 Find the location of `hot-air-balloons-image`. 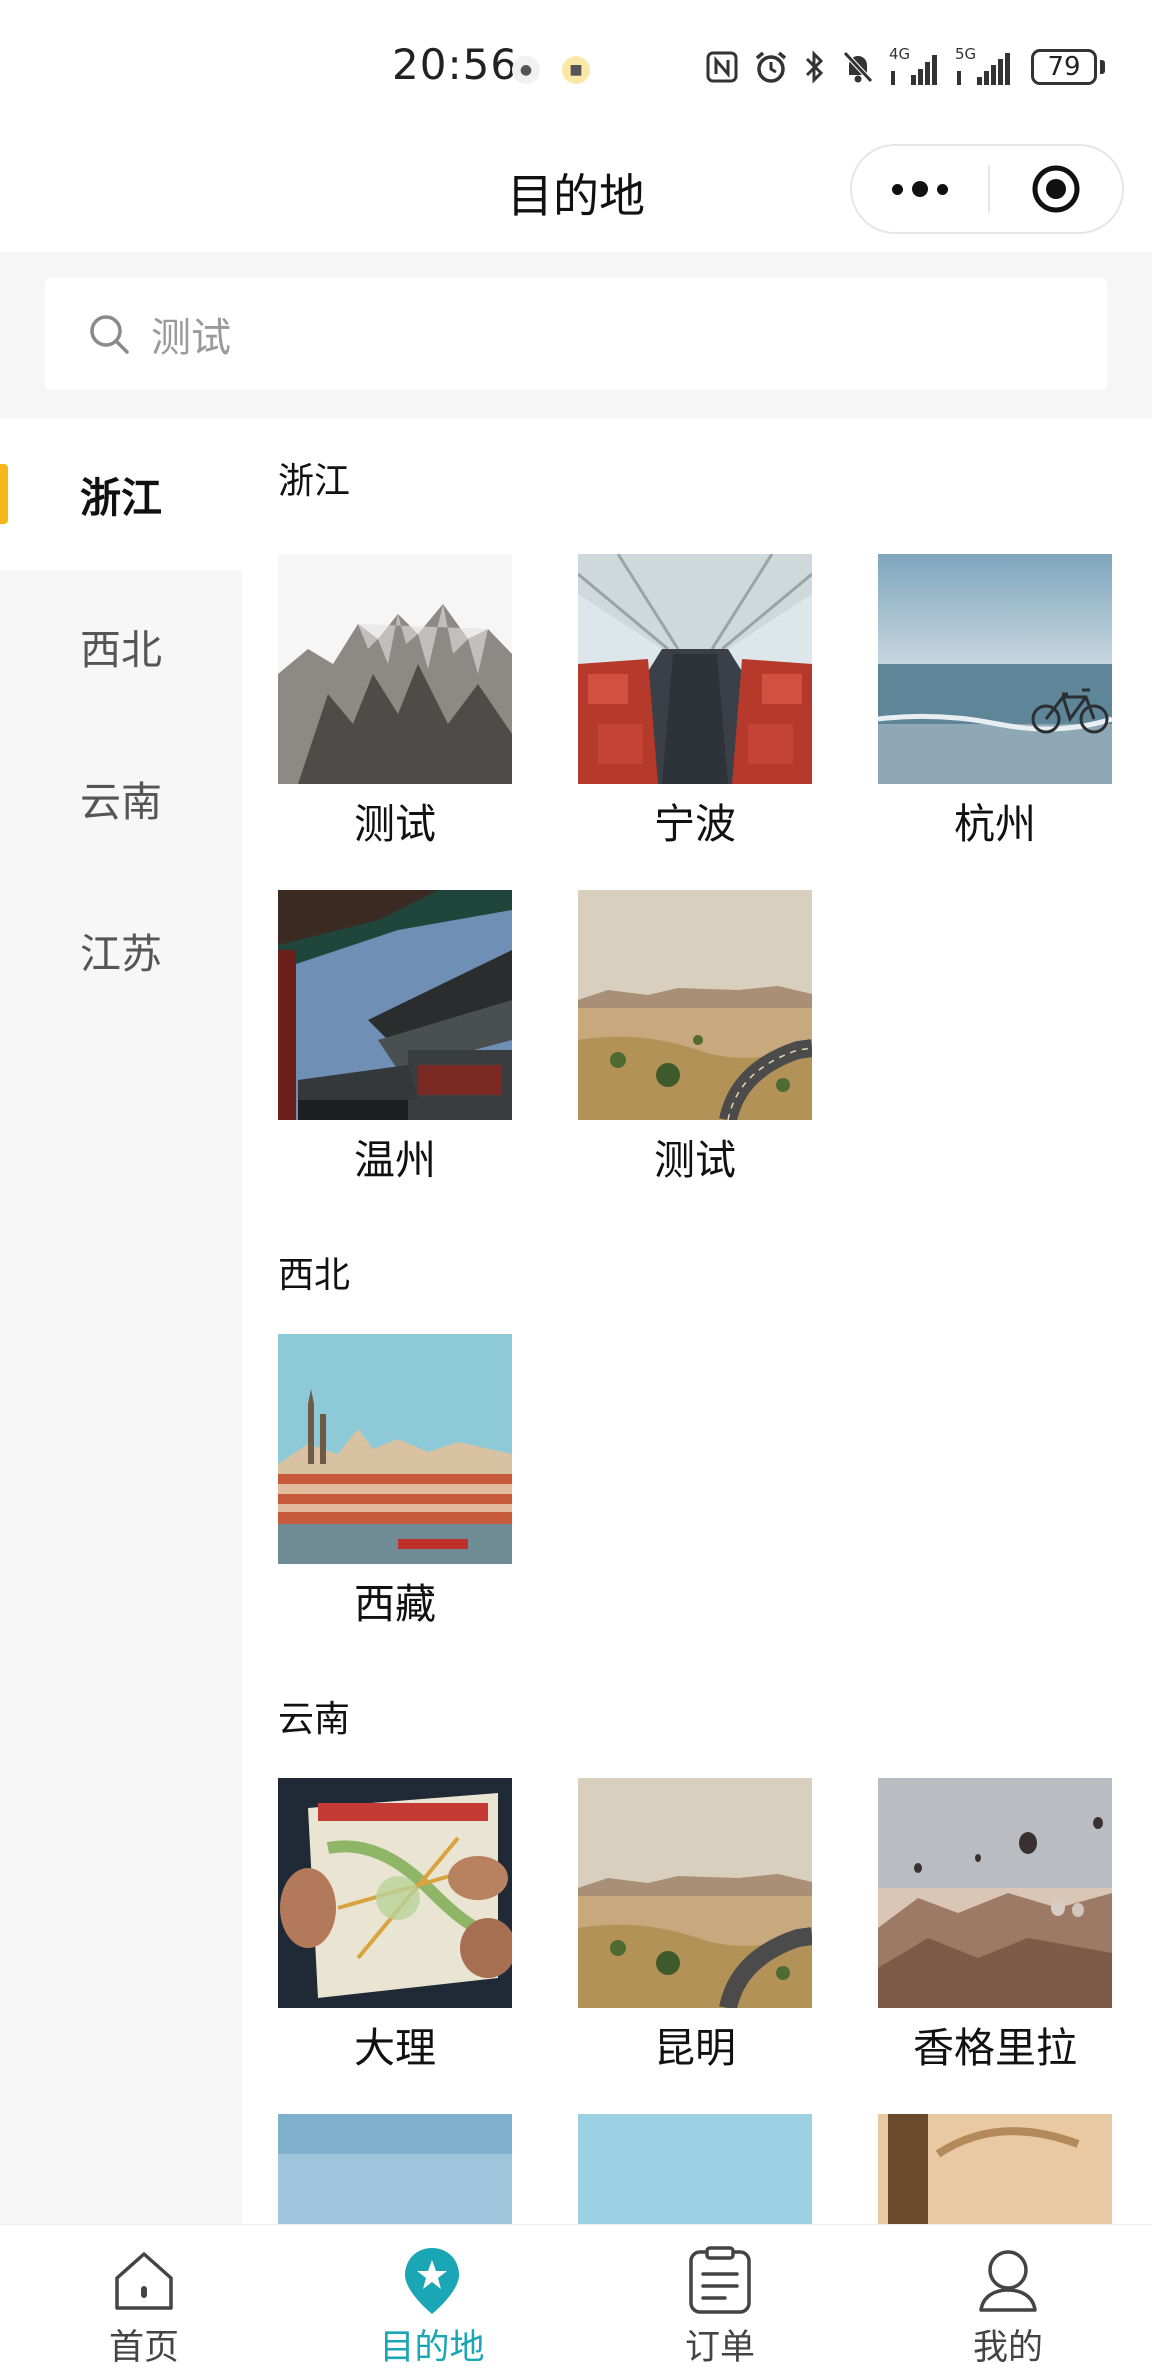

hot-air-balloons-image is located at coordinates (995, 1893).